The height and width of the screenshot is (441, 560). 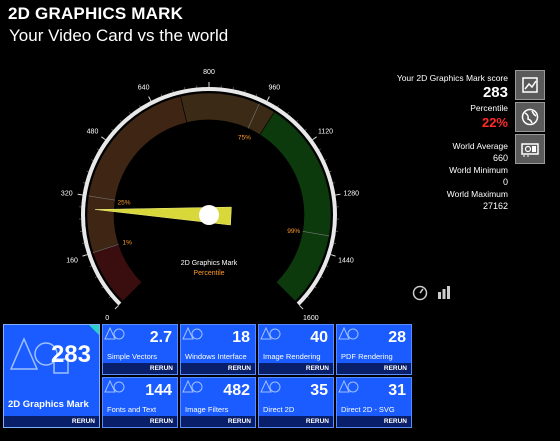 What do you see at coordinates (452, 78) in the screenshot?
I see `score-label: Your 2D Graphics Mark score` at bounding box center [452, 78].